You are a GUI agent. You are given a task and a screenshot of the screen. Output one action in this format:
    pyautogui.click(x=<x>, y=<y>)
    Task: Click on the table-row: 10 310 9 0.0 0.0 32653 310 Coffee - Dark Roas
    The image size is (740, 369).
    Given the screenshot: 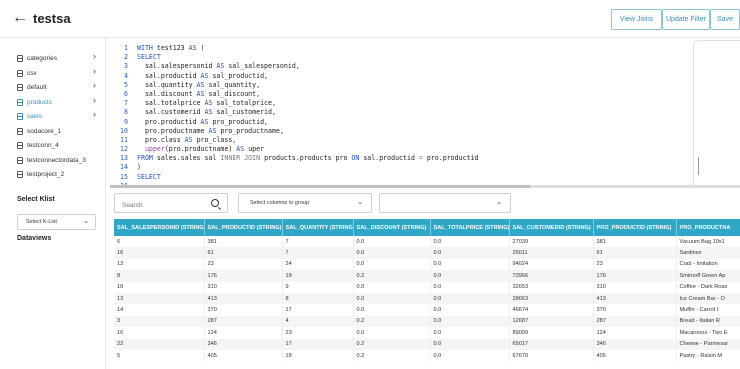 What is the action you would take?
    pyautogui.click(x=427, y=287)
    